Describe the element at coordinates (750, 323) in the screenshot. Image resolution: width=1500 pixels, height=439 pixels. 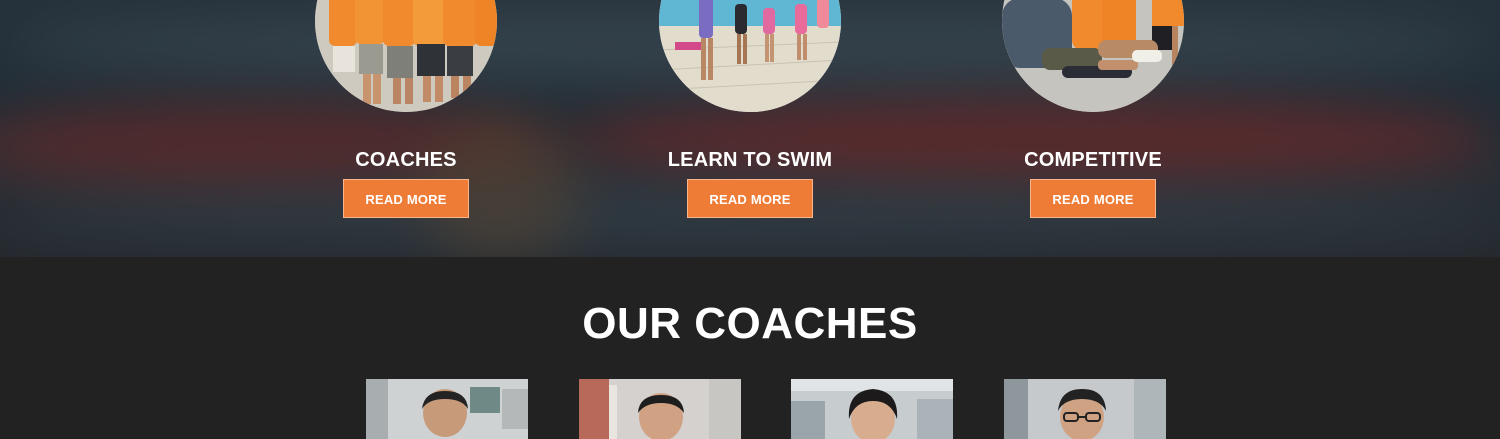
I see `section-title: OUR COACHES` at that location.